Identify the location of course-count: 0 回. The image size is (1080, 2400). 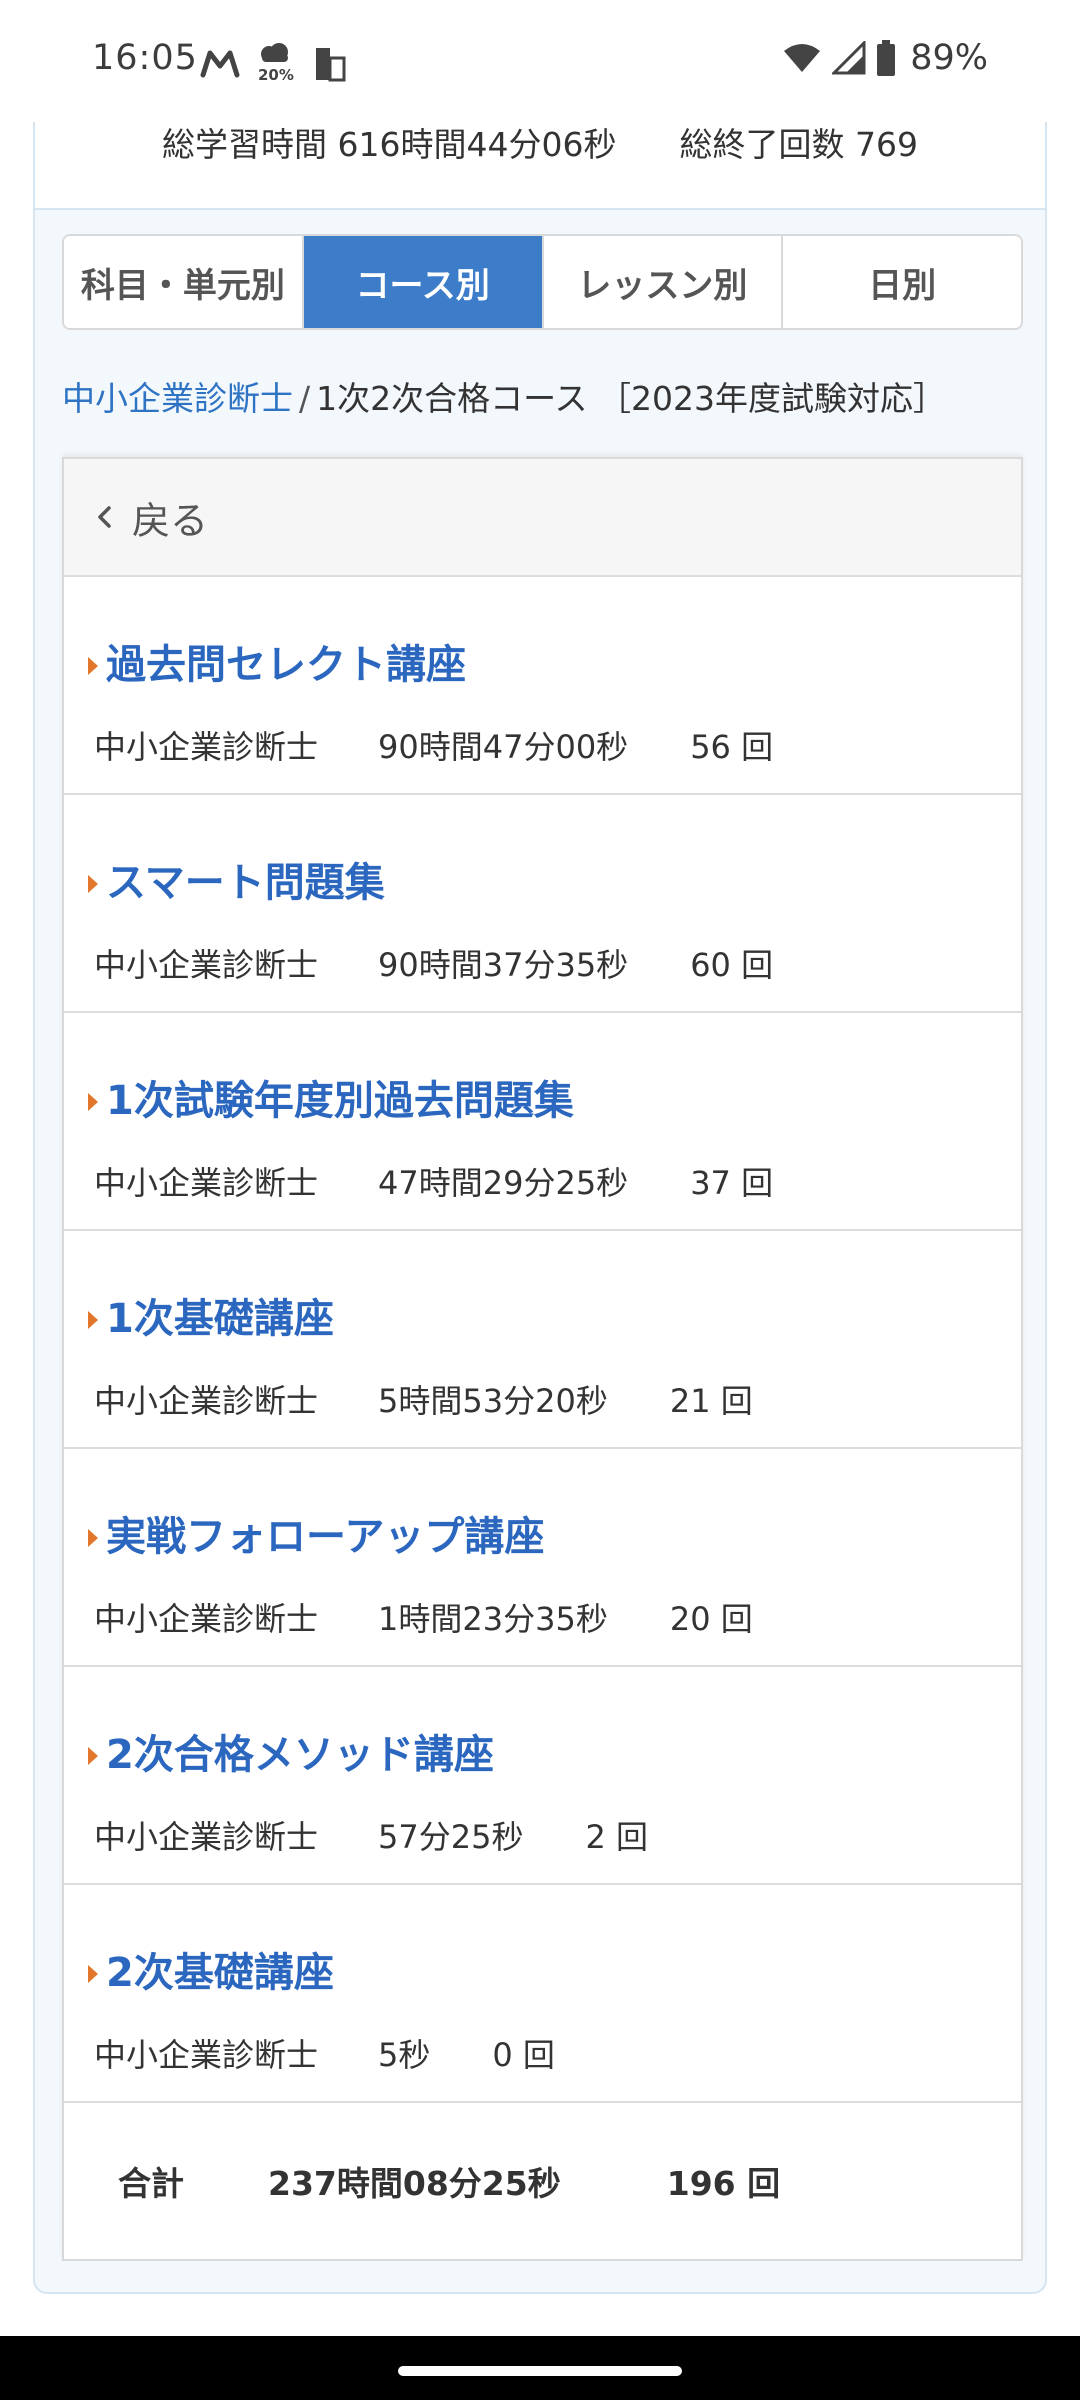
(523, 2055).